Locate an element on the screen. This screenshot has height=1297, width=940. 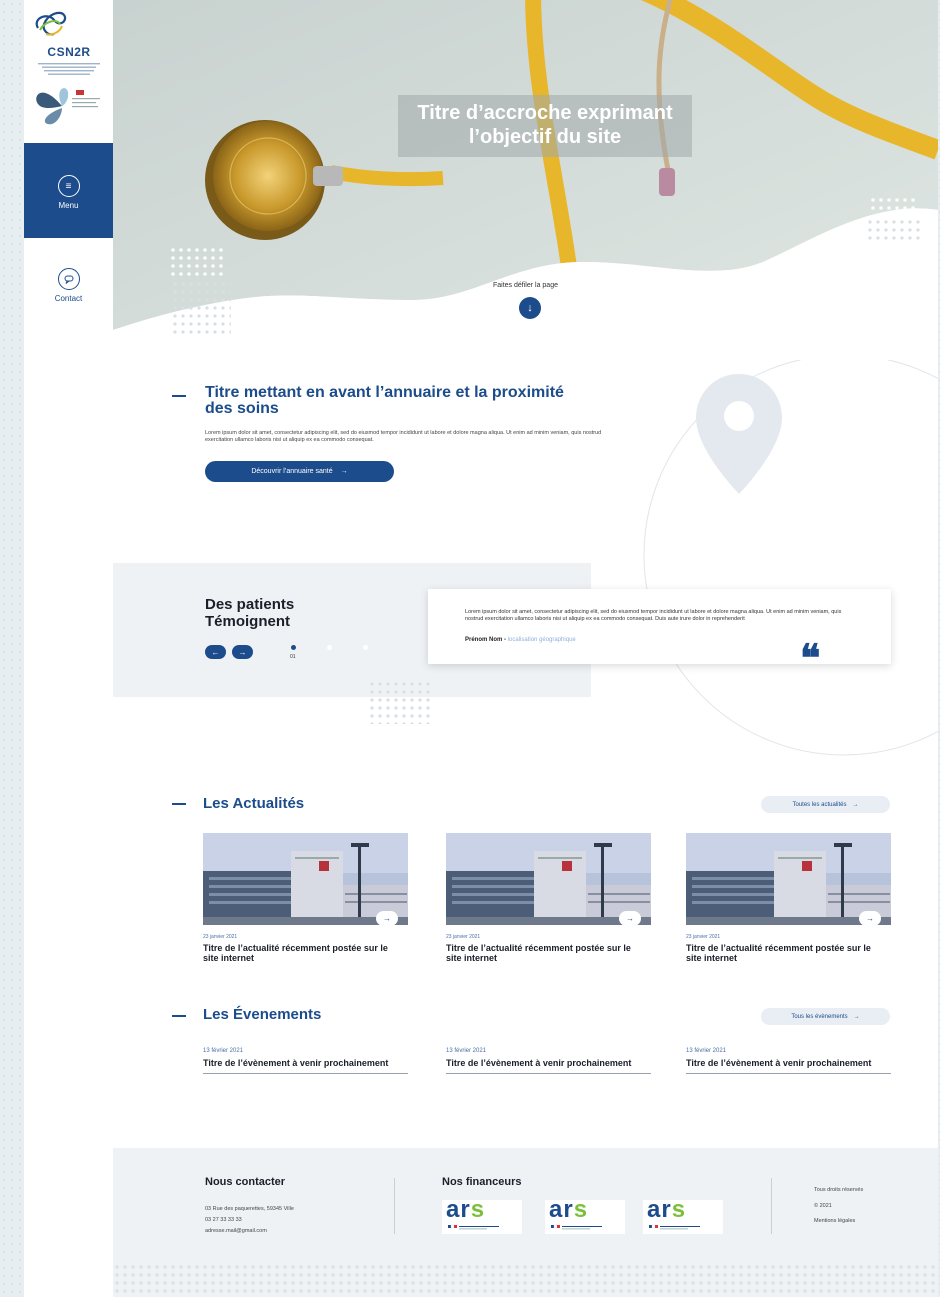
all-news-link: Toutes les actualités → is located at coordinates (825, 804).